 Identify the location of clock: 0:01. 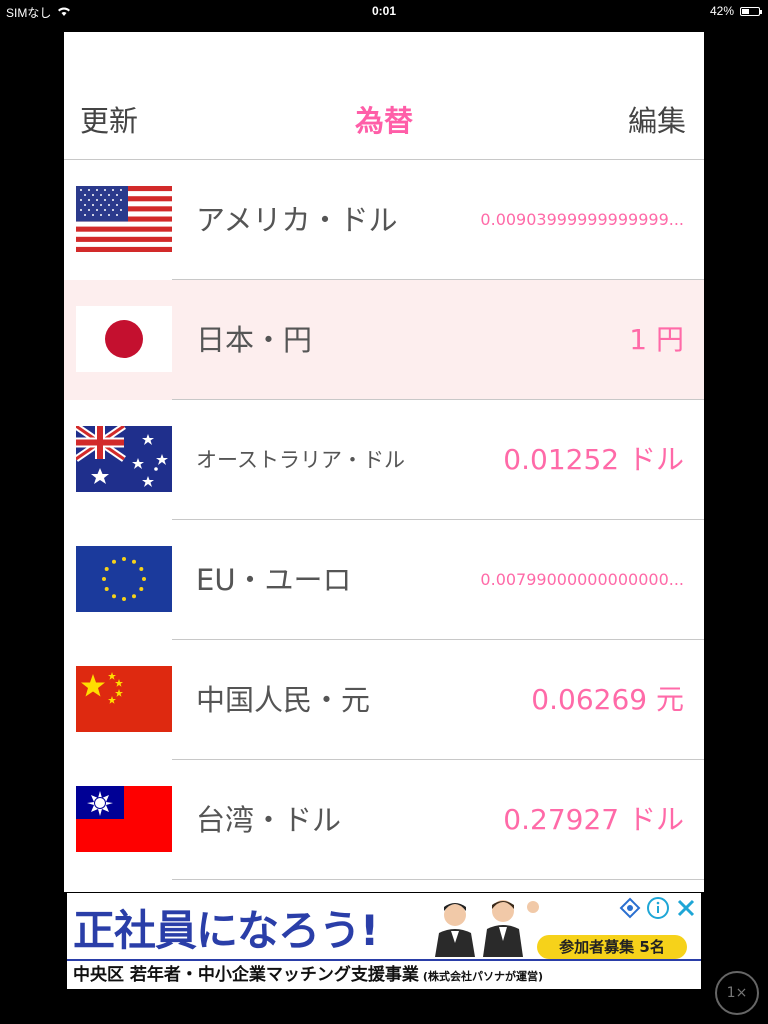
(384, 11).